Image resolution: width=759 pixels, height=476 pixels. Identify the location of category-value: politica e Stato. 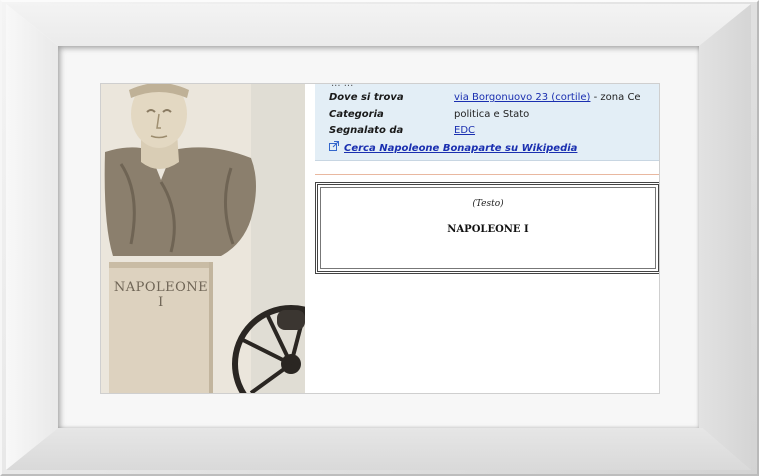
(492, 114).